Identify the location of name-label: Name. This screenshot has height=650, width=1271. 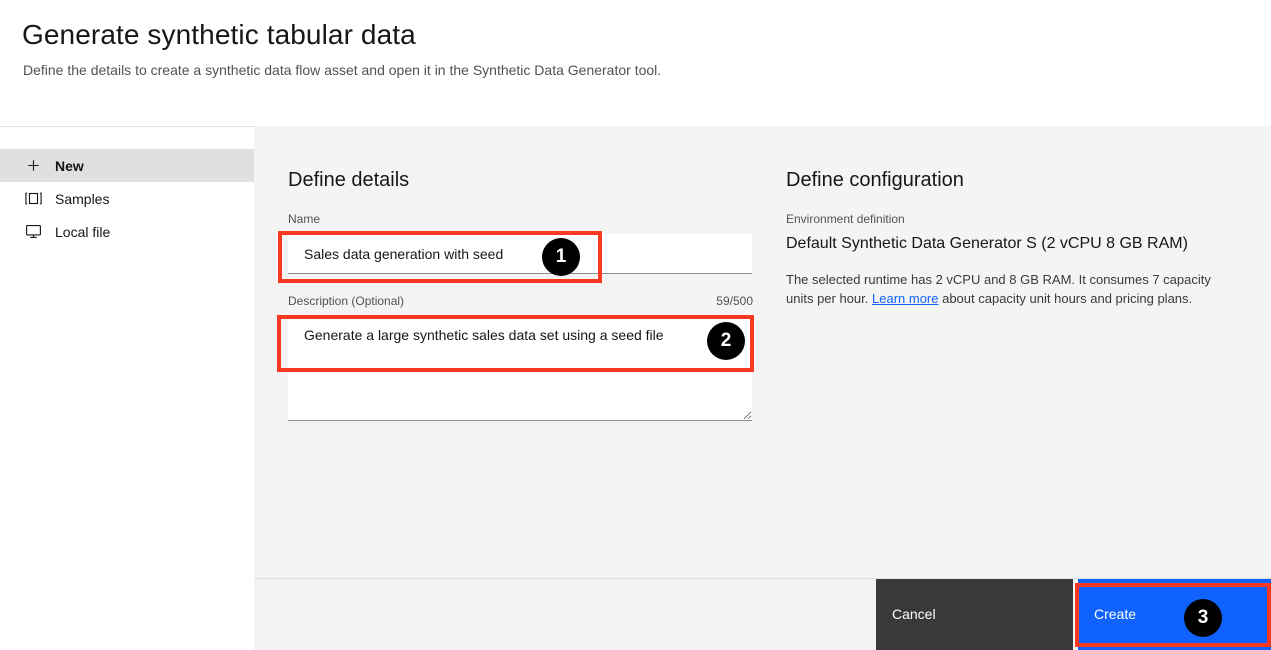
(304, 219).